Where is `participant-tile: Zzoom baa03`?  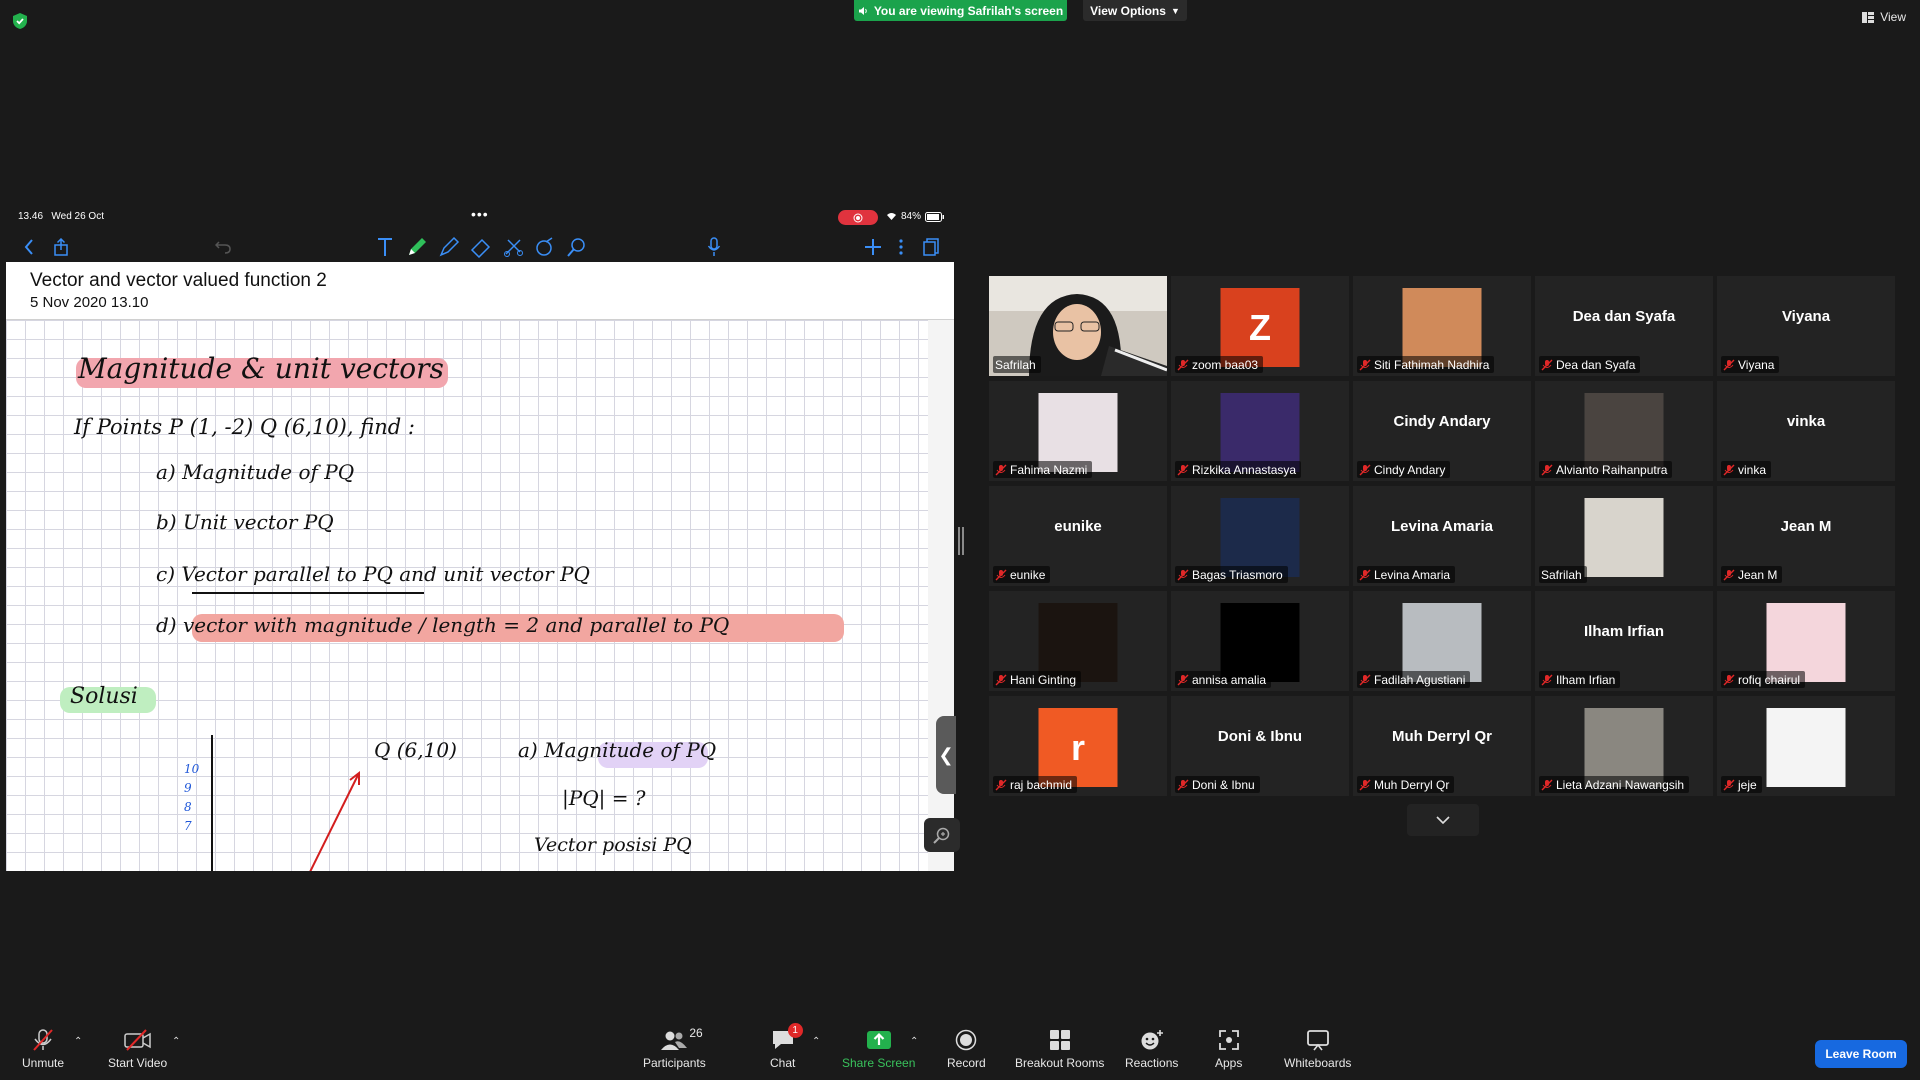
participant-tile: Zzoom baa03 is located at coordinates (1260, 326).